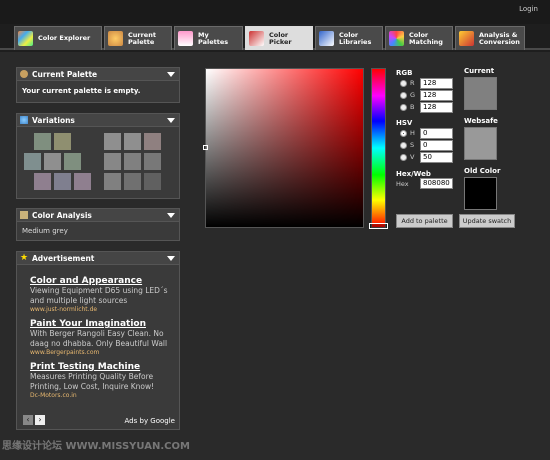 Image resolution: width=550 pixels, height=460 pixels. What do you see at coordinates (62, 215) in the screenshot?
I see `panel-title: Color Analysis` at bounding box center [62, 215].